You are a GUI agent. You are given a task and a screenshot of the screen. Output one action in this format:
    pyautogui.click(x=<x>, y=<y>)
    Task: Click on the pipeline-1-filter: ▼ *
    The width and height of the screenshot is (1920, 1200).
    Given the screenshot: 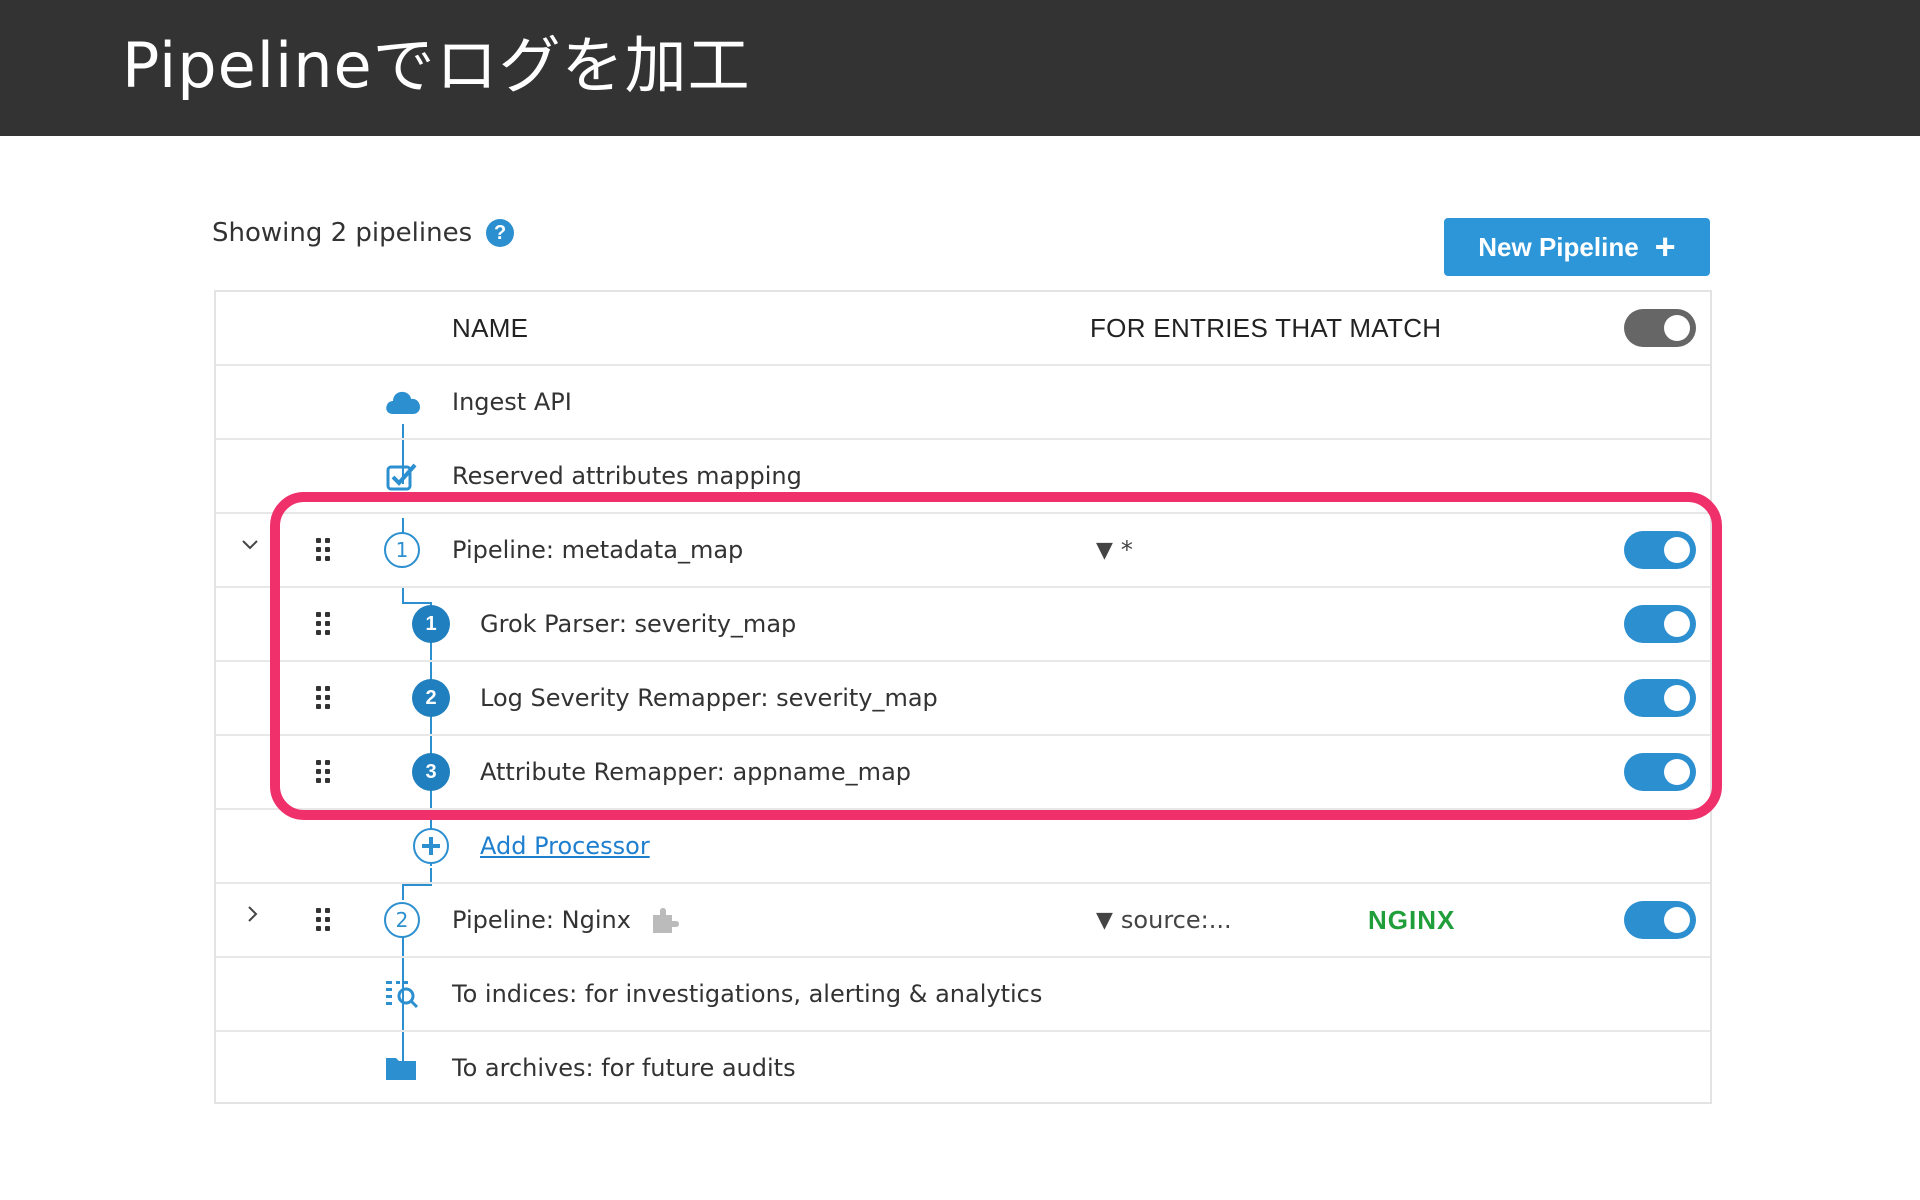 What is the action you would take?
    pyautogui.click(x=1114, y=550)
    